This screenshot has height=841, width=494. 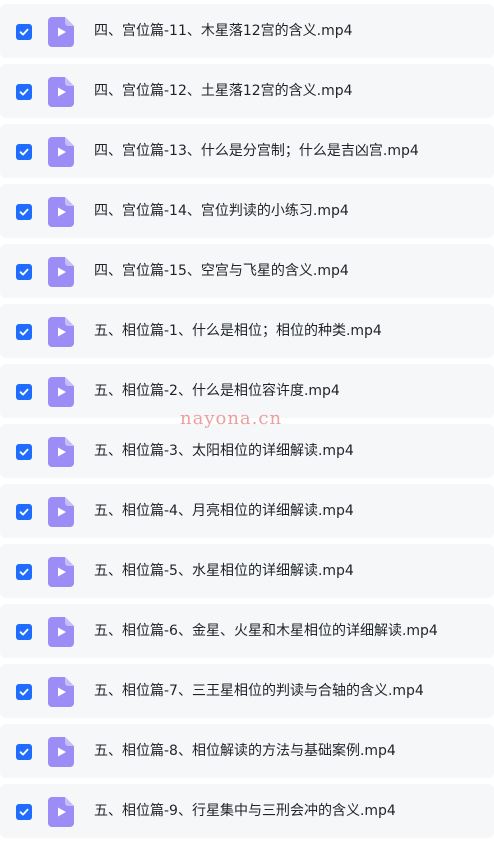 I want to click on file-row: 五、相位篇-1、什么是相位；相位的种类.mp4, so click(x=247, y=331).